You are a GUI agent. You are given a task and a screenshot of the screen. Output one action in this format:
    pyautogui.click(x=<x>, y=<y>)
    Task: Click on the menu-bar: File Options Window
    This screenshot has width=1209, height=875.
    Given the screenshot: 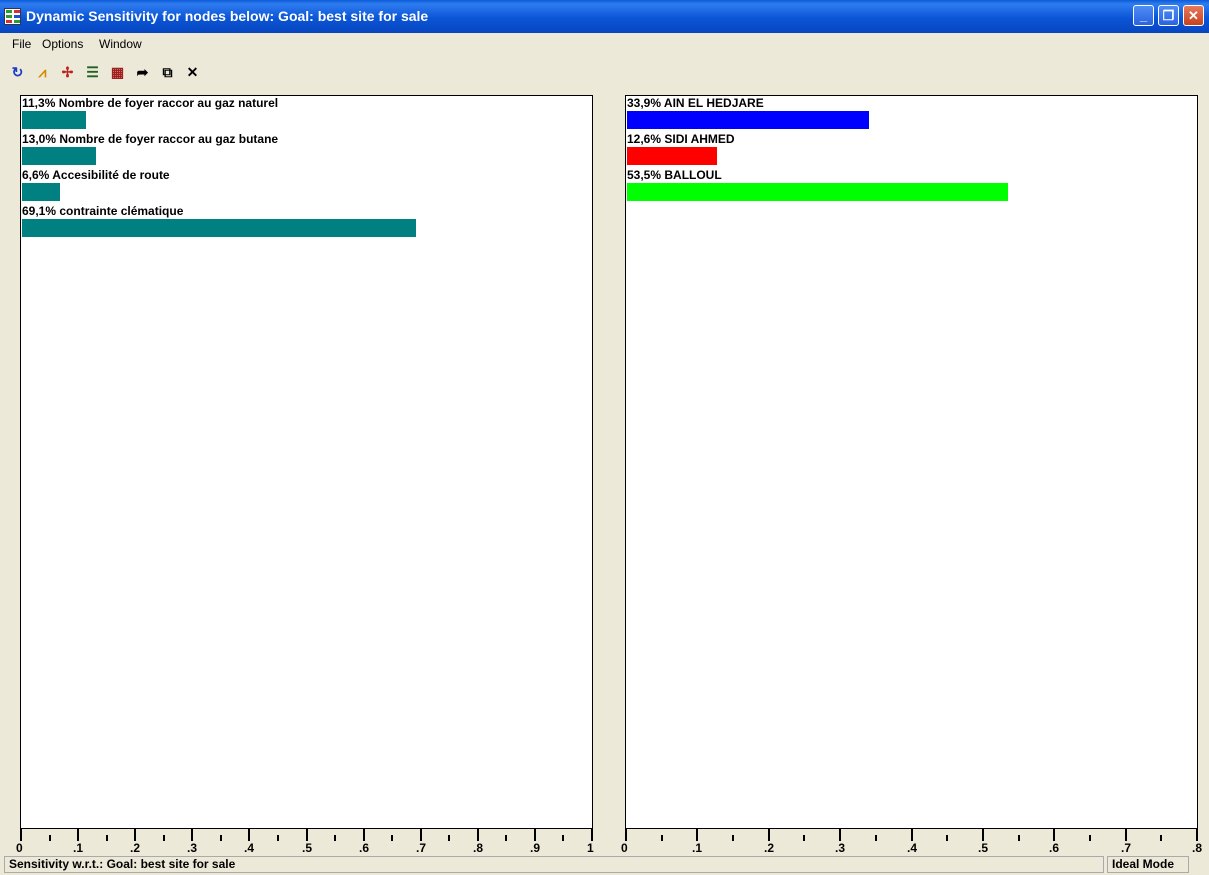 What is the action you would take?
    pyautogui.click(x=604, y=44)
    